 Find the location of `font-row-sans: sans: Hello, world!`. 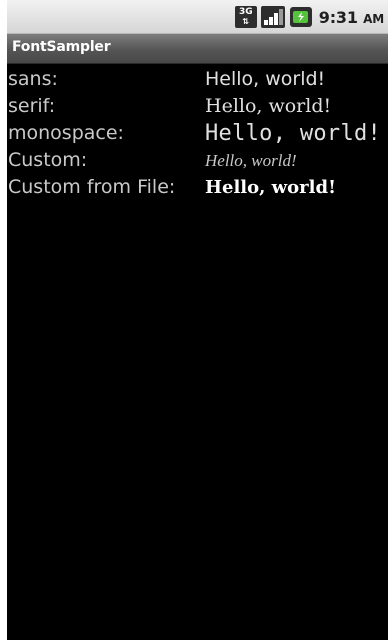

font-row-sans: sans: Hello, world! is located at coordinates (197, 79).